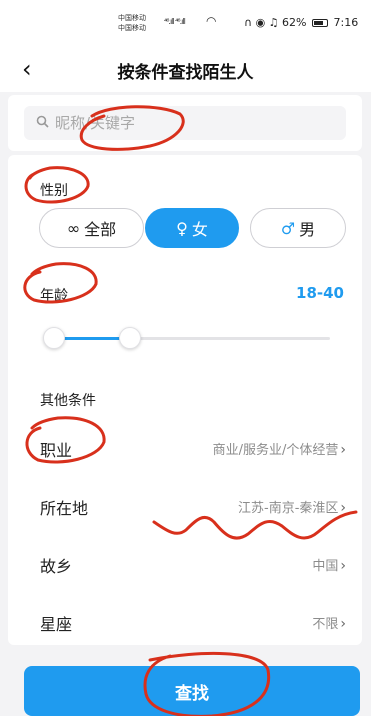 The height and width of the screenshot is (716, 371). Describe the element at coordinates (273, 22) in the screenshot. I see `mute-icon: ♫` at that location.